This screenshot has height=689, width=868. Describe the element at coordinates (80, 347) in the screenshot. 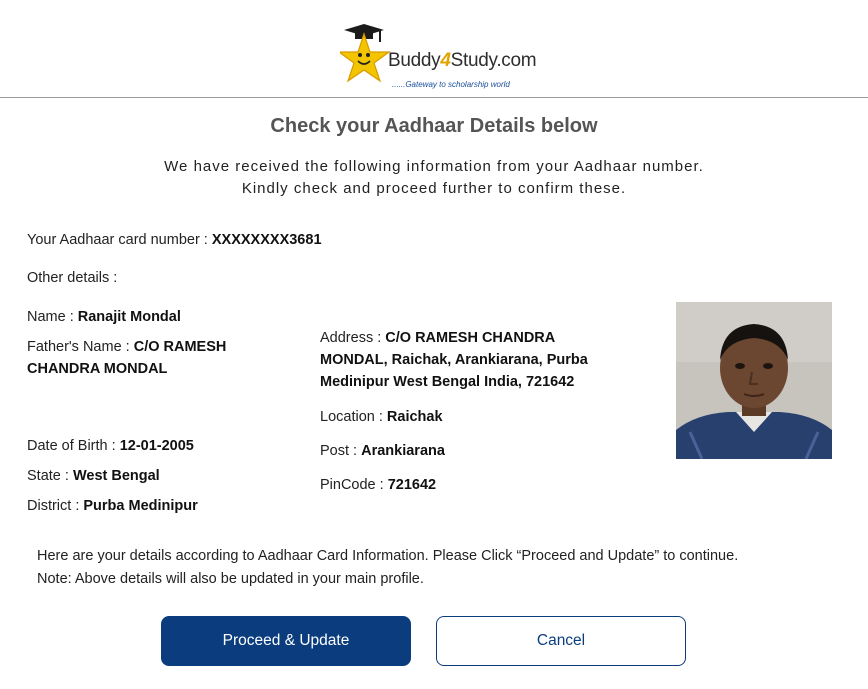

I see `father-name-label: Father's Name :` at that location.